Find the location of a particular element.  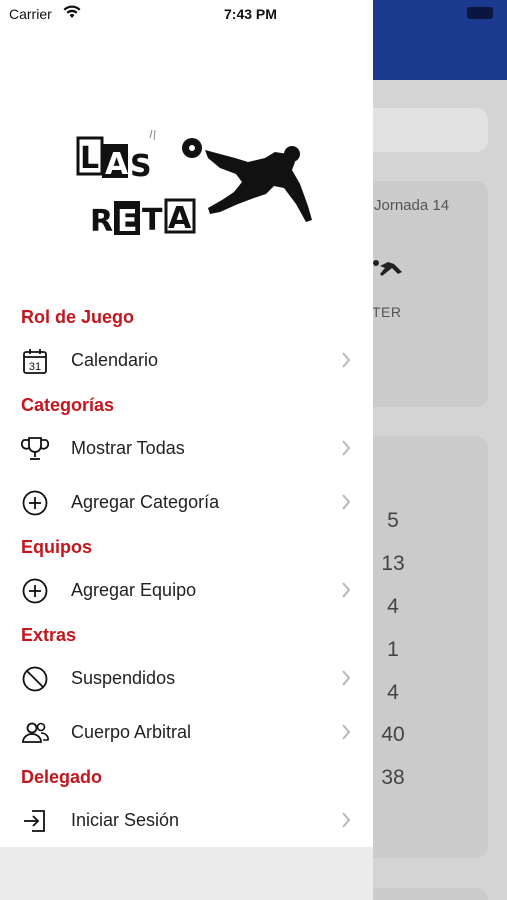

background-stat-value: 13 is located at coordinates (393, 563).